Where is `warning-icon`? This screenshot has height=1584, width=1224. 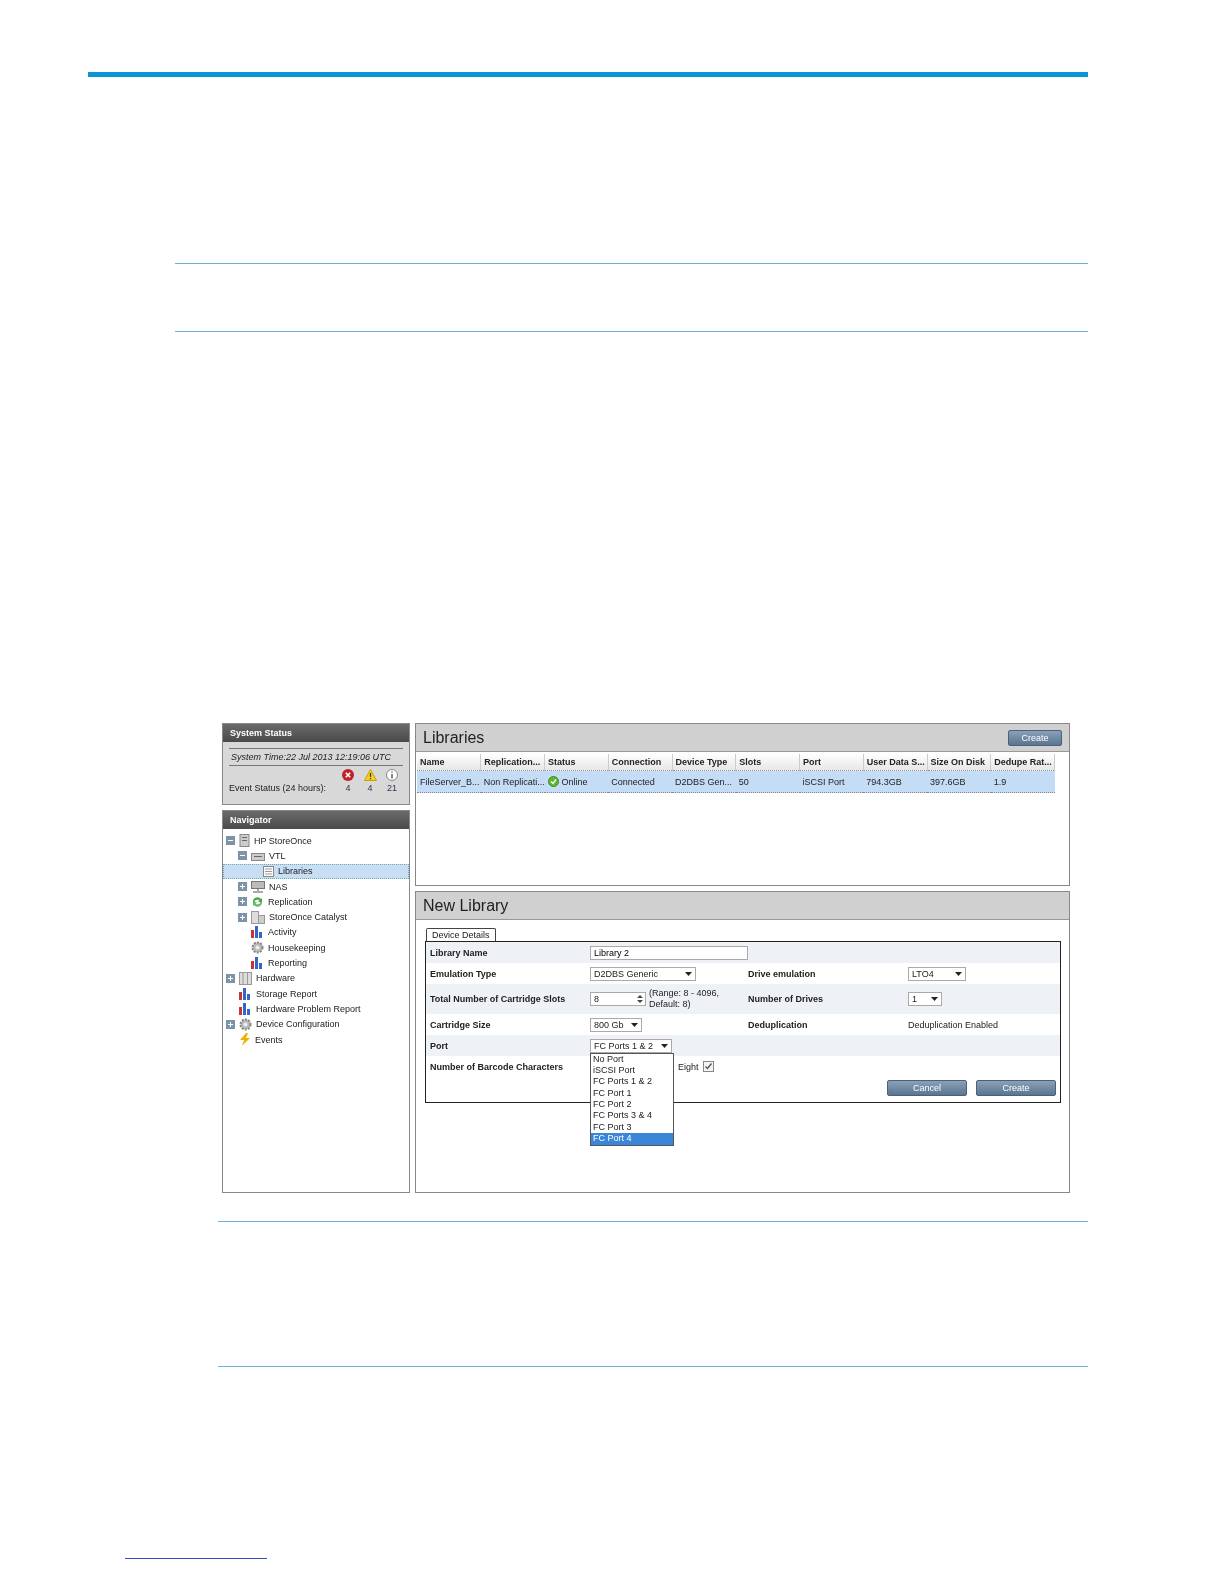
warning-icon is located at coordinates (370, 775).